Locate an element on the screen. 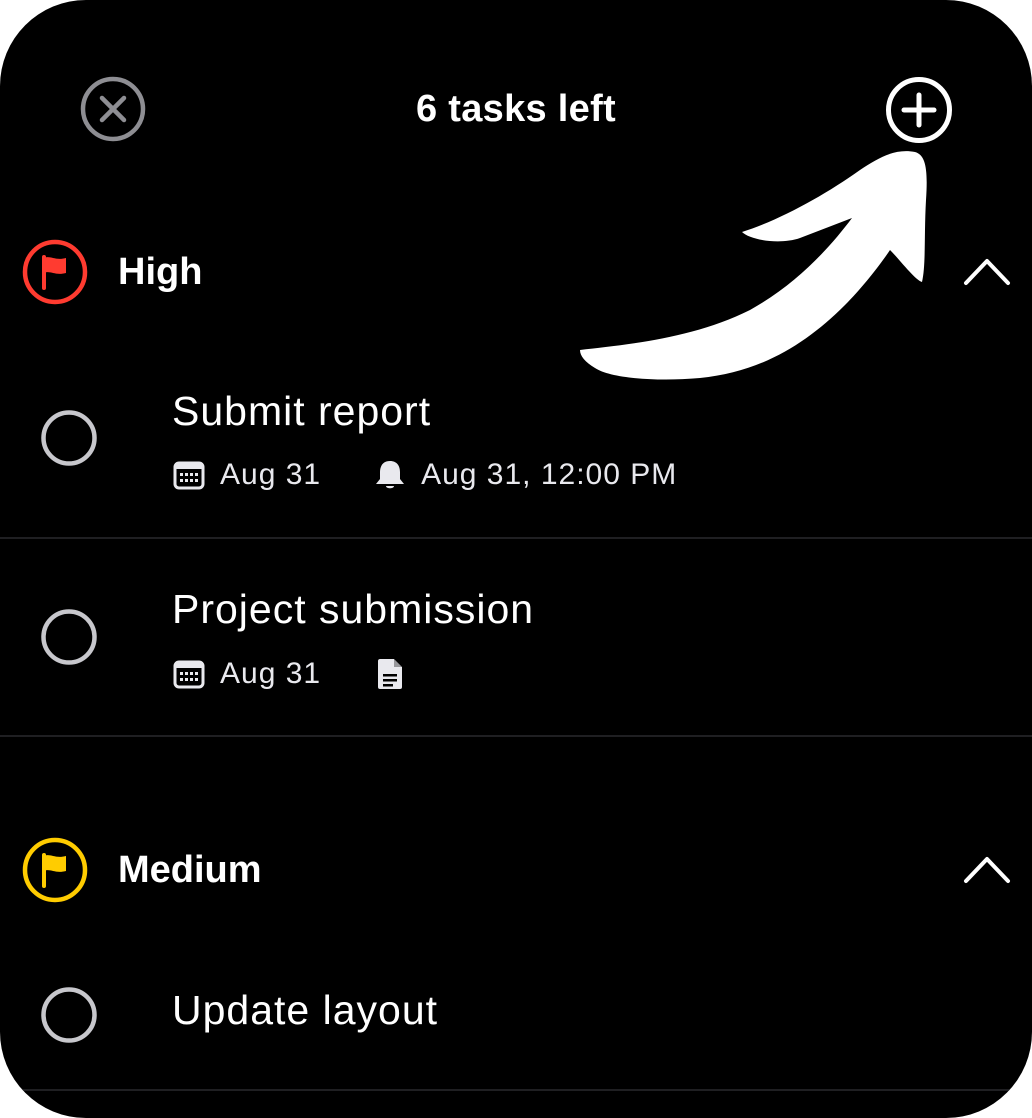  add-task-button is located at coordinates (919, 110).